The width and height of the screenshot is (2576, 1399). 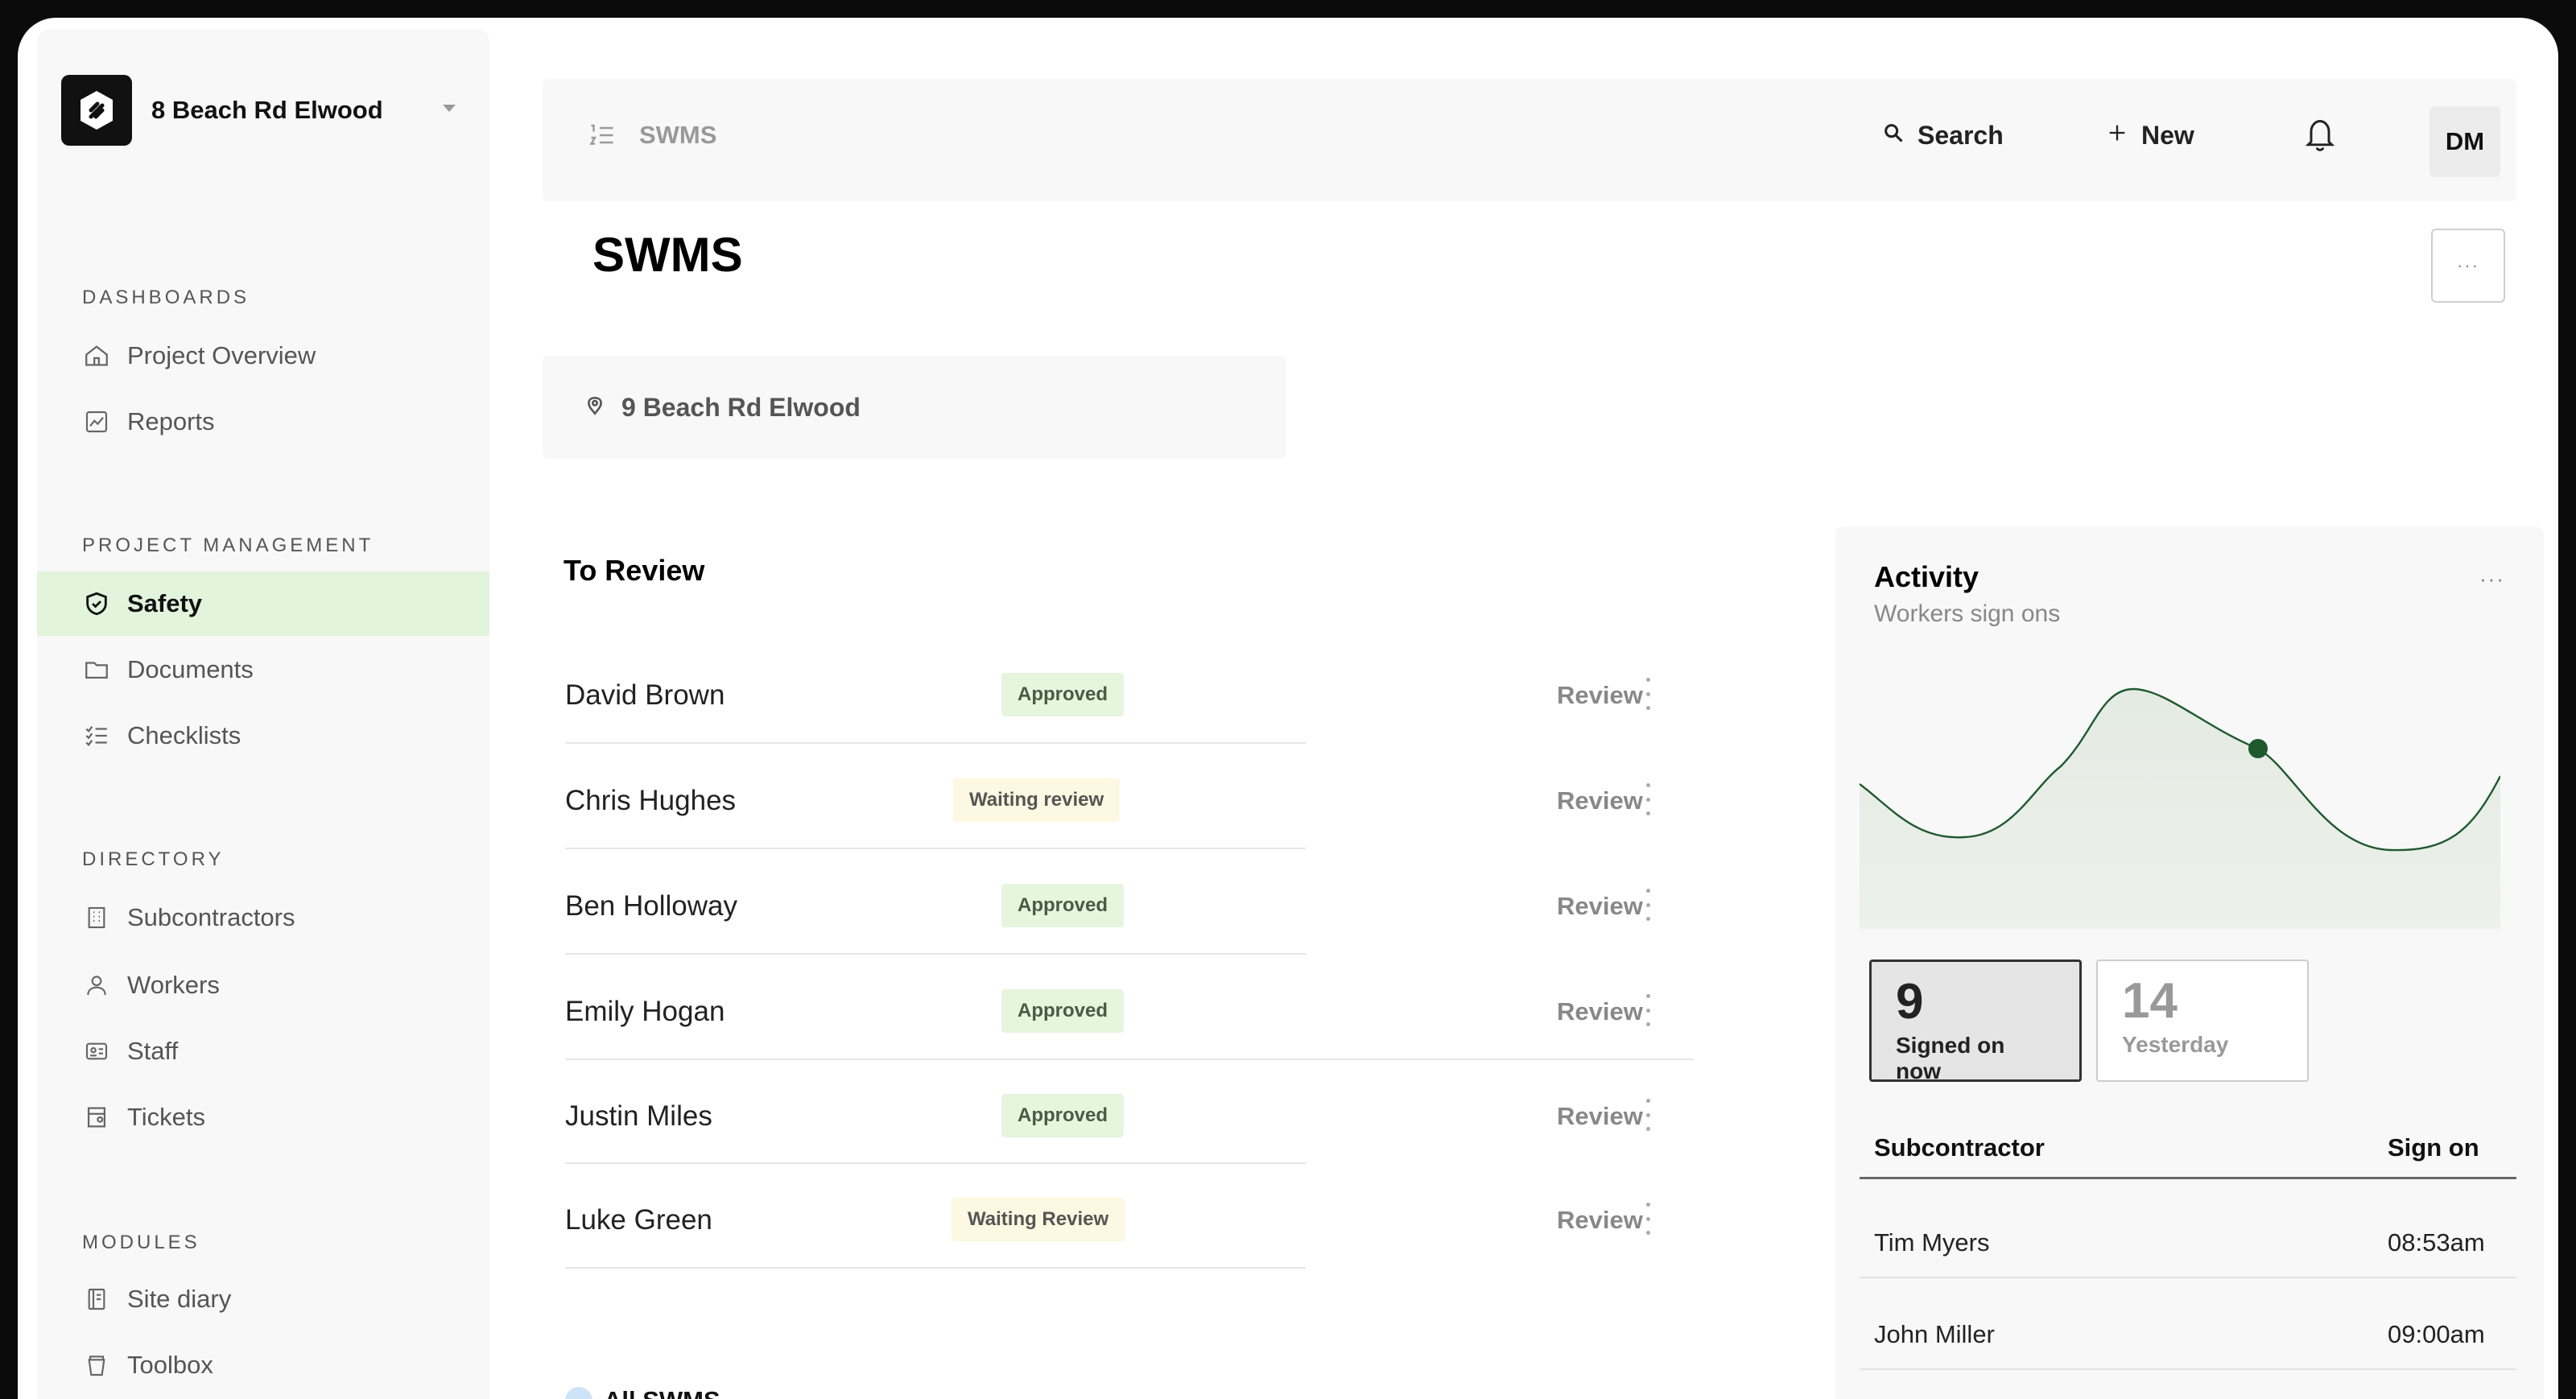 What do you see at coordinates (263, 356) in the screenshot?
I see `sidebar-item-project-overview: Project Overview` at bounding box center [263, 356].